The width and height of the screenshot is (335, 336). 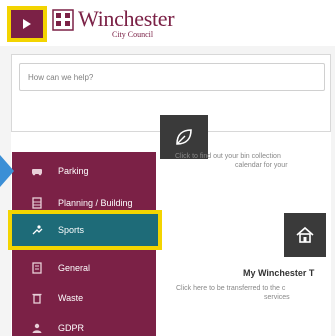 I want to click on home-icon, so click(x=305, y=234).